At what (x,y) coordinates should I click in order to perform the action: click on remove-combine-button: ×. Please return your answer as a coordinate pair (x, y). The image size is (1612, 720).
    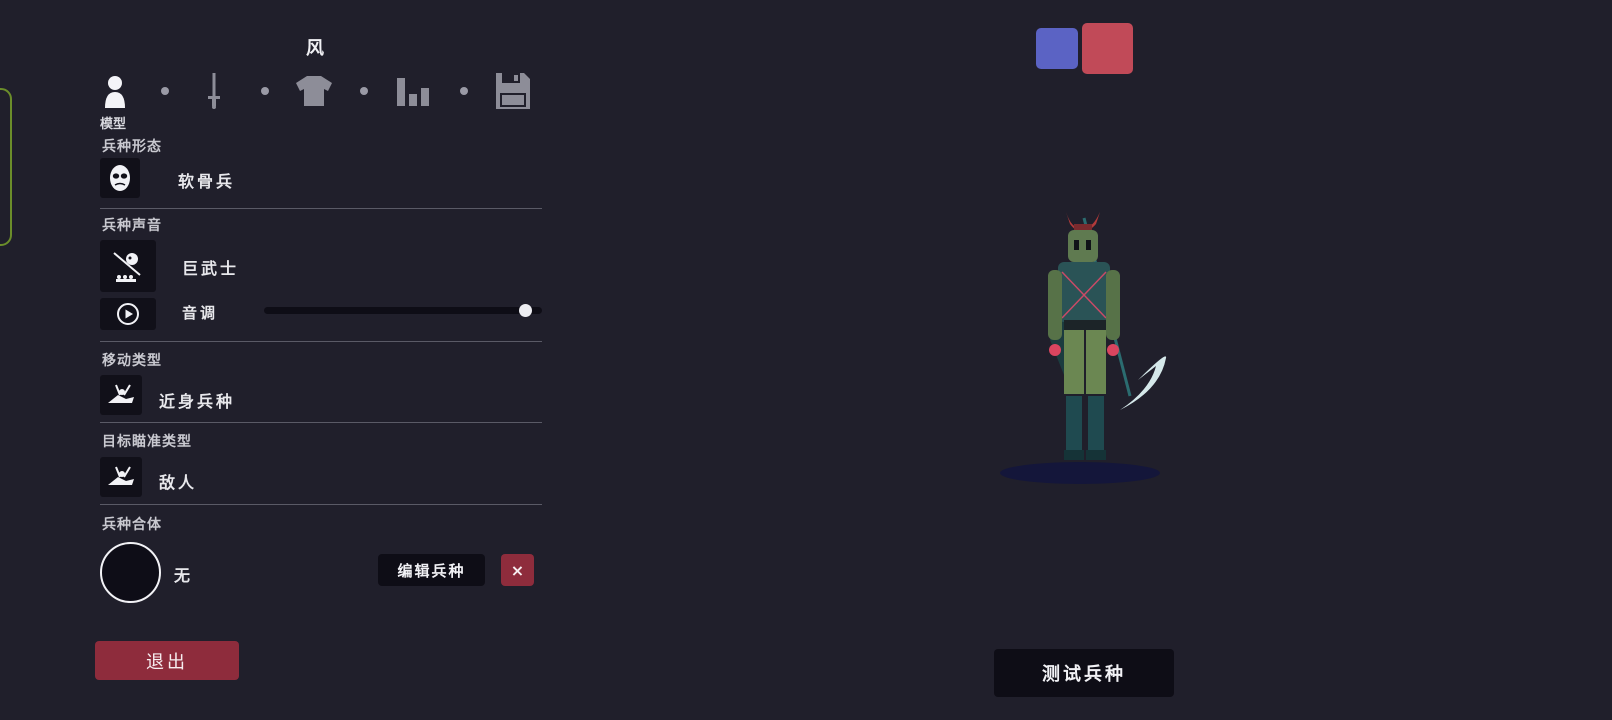
    Looking at the image, I should click on (517, 570).